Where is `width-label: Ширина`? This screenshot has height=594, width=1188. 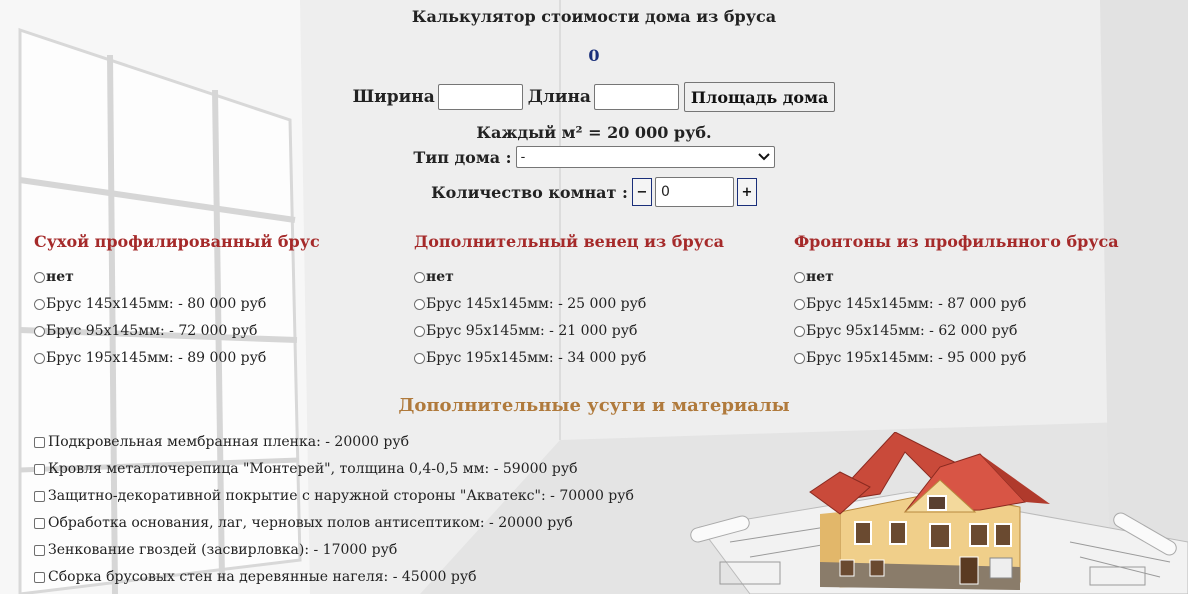
width-label: Ширина is located at coordinates (393, 97).